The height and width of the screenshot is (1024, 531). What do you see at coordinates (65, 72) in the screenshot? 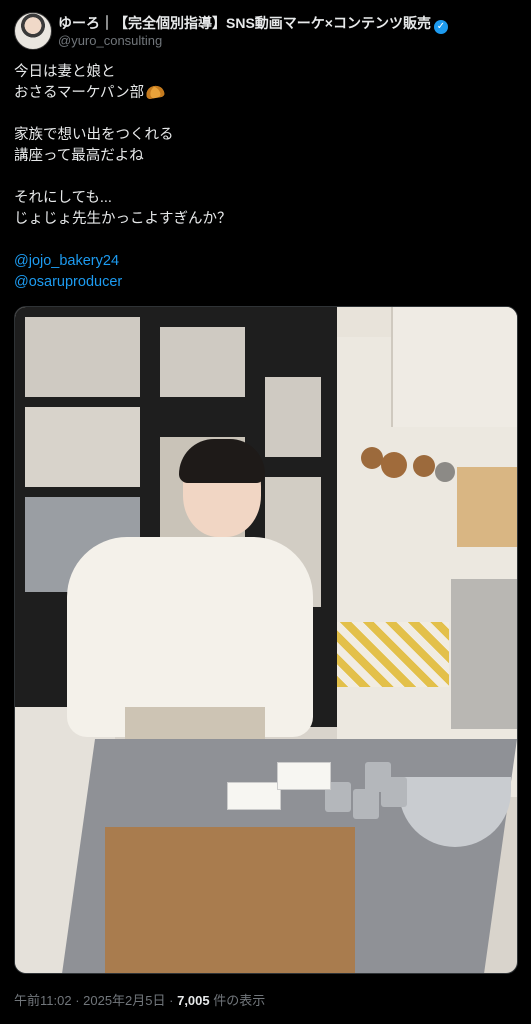
I see `tweet-line: 今日は妻と娘と` at bounding box center [65, 72].